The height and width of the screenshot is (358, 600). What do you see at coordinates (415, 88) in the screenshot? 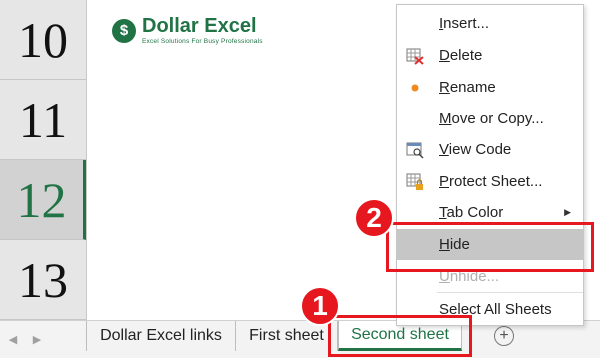
I see `rename-dot-icon` at bounding box center [415, 88].